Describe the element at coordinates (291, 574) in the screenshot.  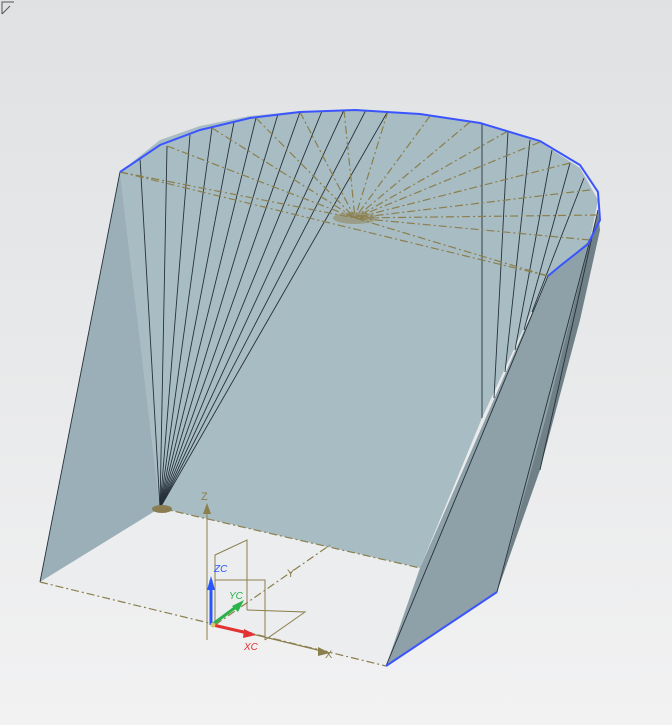
I see `y-axis-label: Y` at that location.